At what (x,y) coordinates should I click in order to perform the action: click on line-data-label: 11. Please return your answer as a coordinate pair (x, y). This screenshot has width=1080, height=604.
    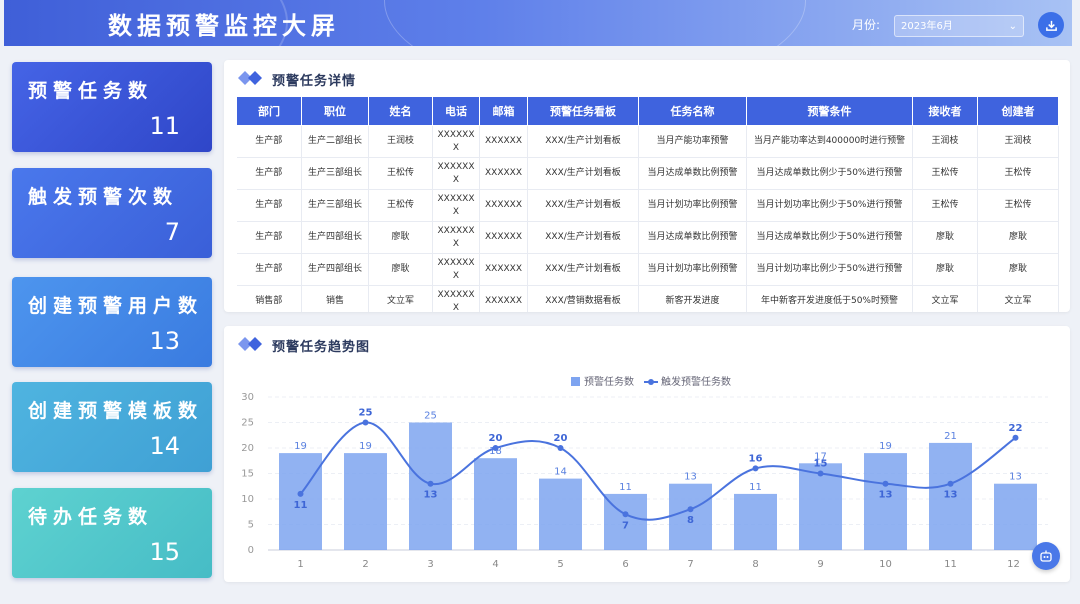
    Looking at the image, I should click on (301, 505).